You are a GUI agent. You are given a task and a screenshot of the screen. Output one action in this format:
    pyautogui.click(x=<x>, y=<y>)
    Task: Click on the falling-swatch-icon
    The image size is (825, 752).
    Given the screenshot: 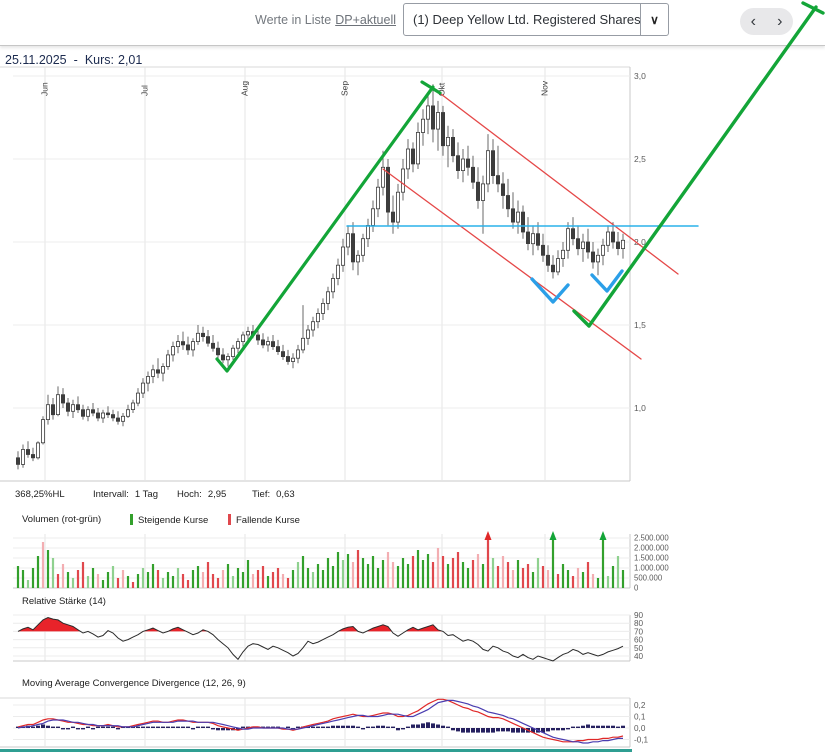 What is the action you would take?
    pyautogui.click(x=229, y=519)
    